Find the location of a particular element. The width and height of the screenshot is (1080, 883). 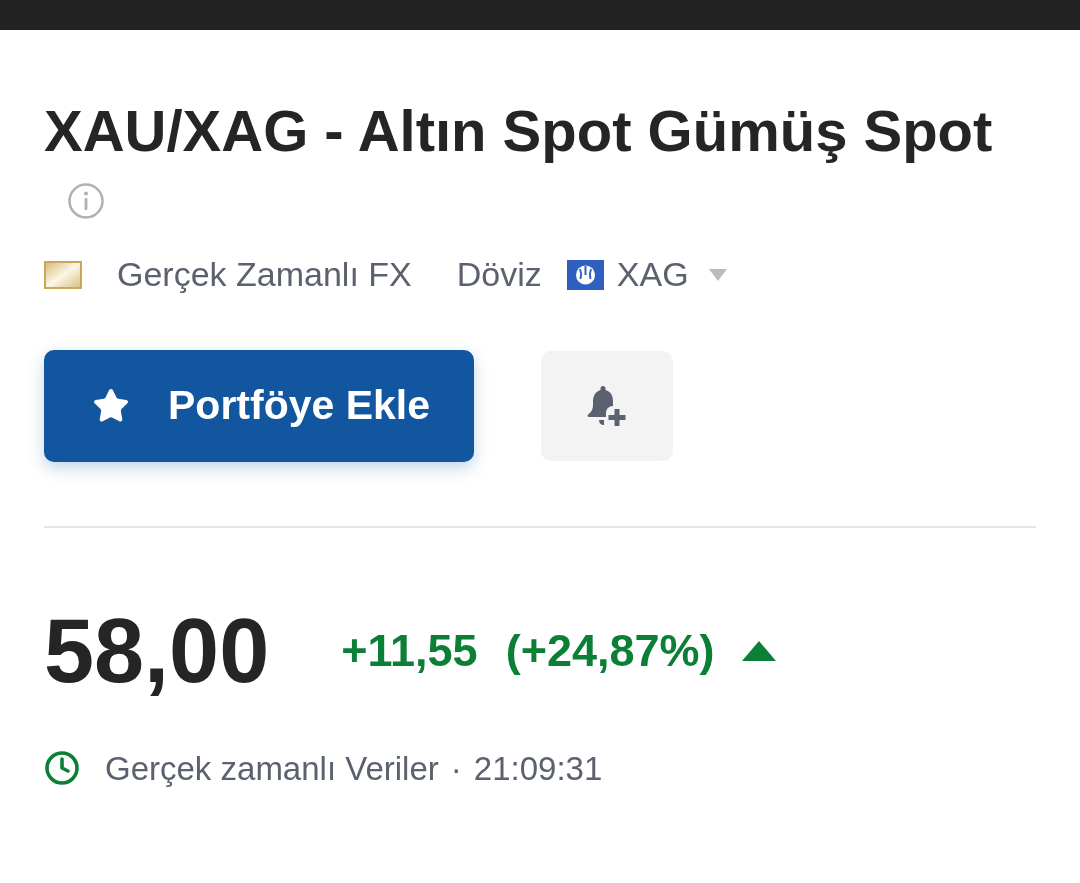

star-icon is located at coordinates (111, 405).